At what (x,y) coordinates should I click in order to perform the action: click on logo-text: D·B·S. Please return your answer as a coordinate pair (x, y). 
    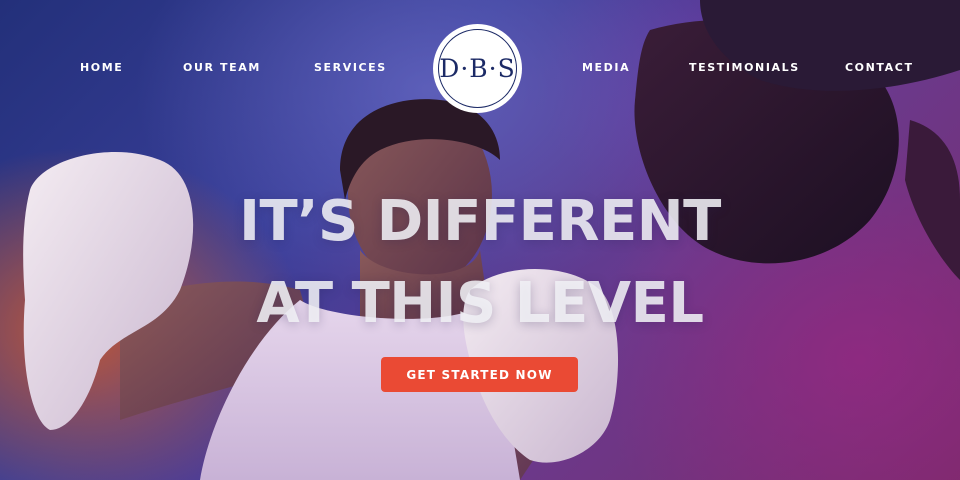
    Looking at the image, I should click on (477, 68).